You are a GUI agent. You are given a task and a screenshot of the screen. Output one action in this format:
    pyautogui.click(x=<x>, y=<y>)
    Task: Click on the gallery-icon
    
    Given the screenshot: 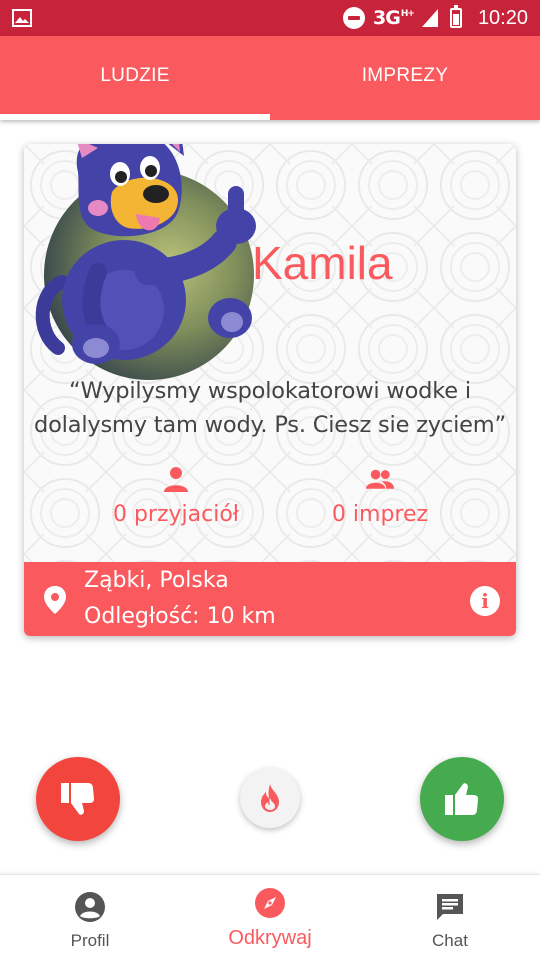 What is the action you would take?
    pyautogui.click(x=22, y=18)
    